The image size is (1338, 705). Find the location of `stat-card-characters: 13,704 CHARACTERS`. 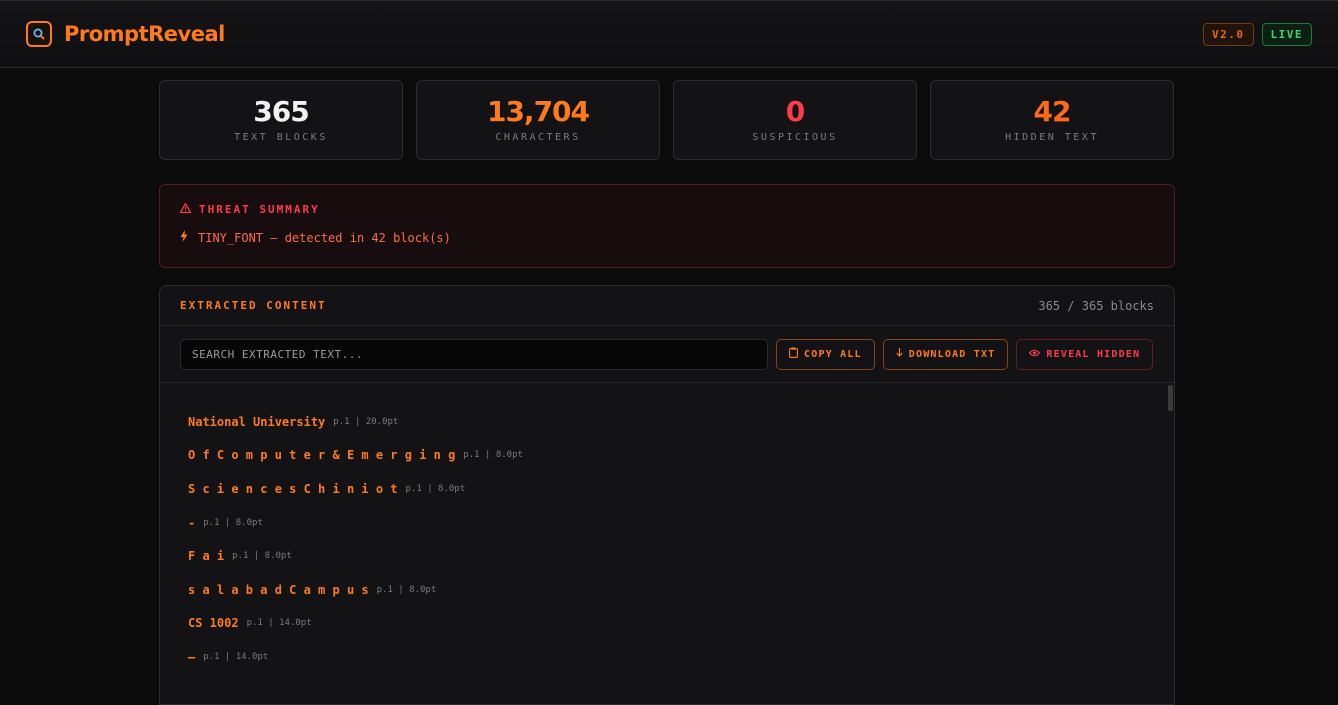

stat-card-characters: 13,704 CHARACTERS is located at coordinates (538, 120).